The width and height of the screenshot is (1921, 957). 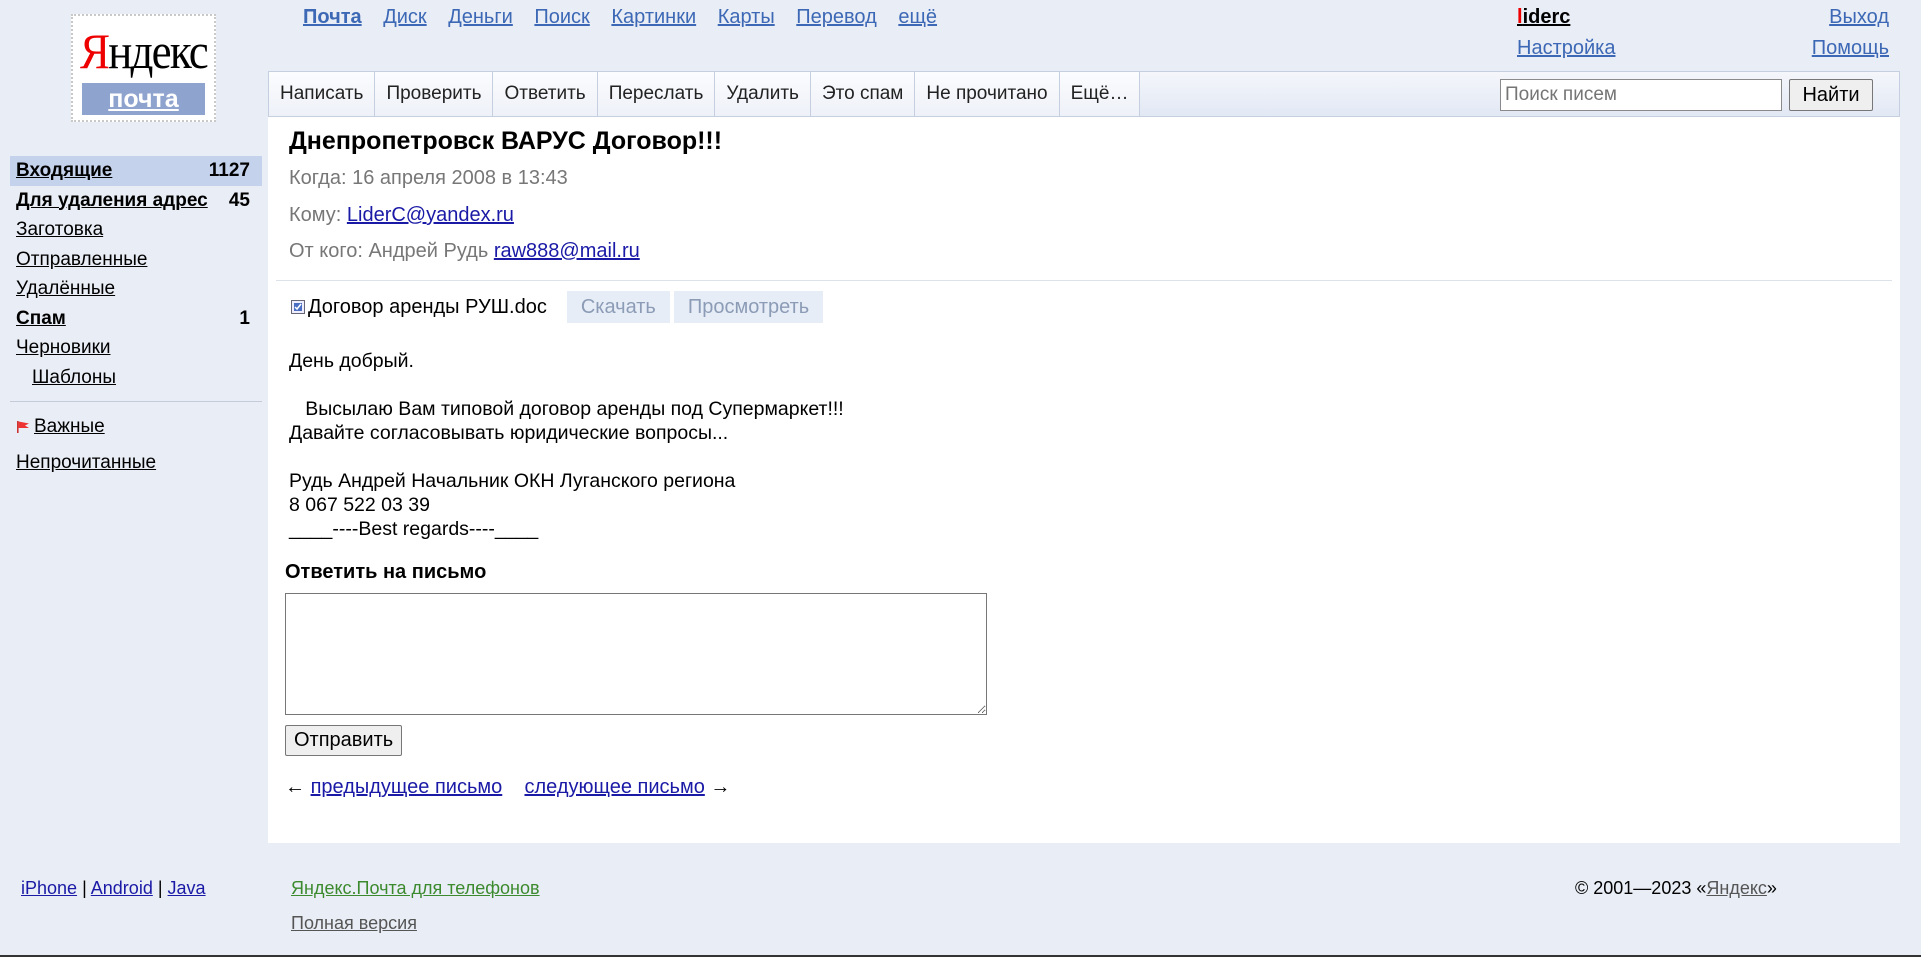 What do you see at coordinates (136, 401) in the screenshot?
I see `sidebar-divider` at bounding box center [136, 401].